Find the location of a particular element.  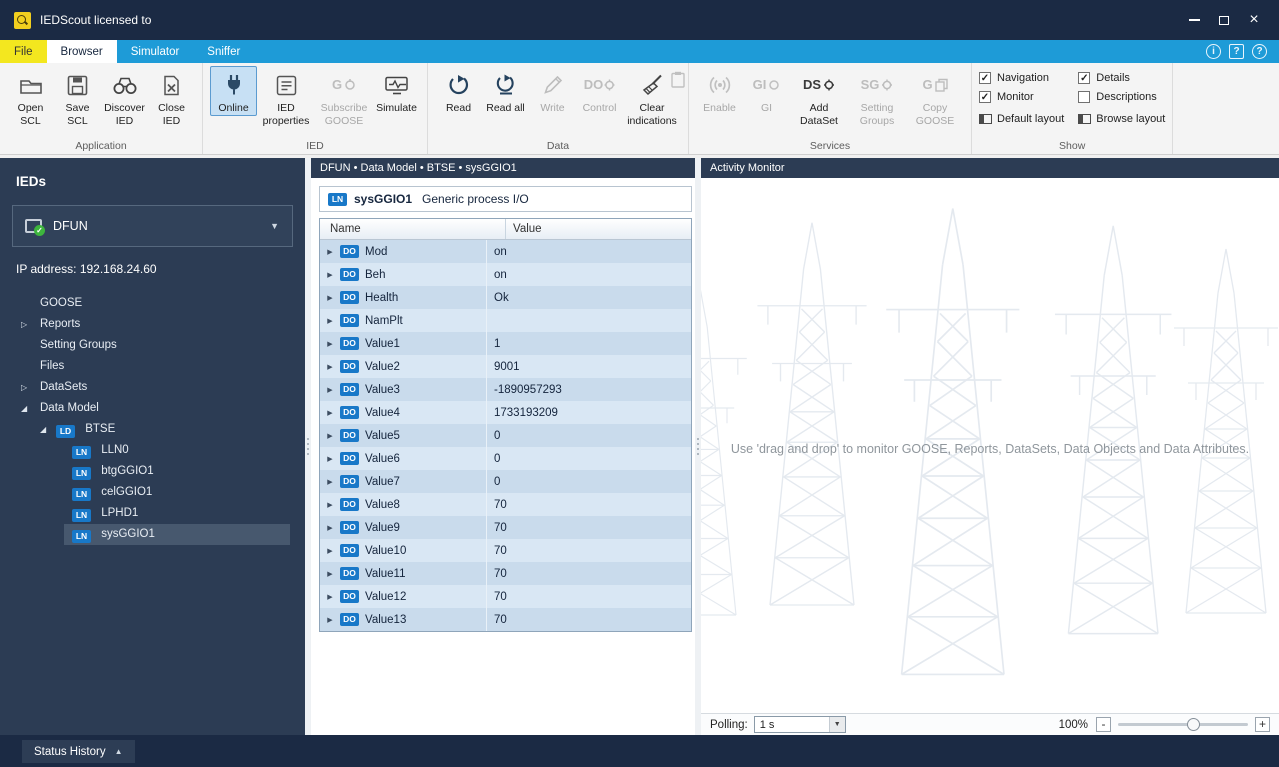

row-name: Value13 is located at coordinates (386, 619).